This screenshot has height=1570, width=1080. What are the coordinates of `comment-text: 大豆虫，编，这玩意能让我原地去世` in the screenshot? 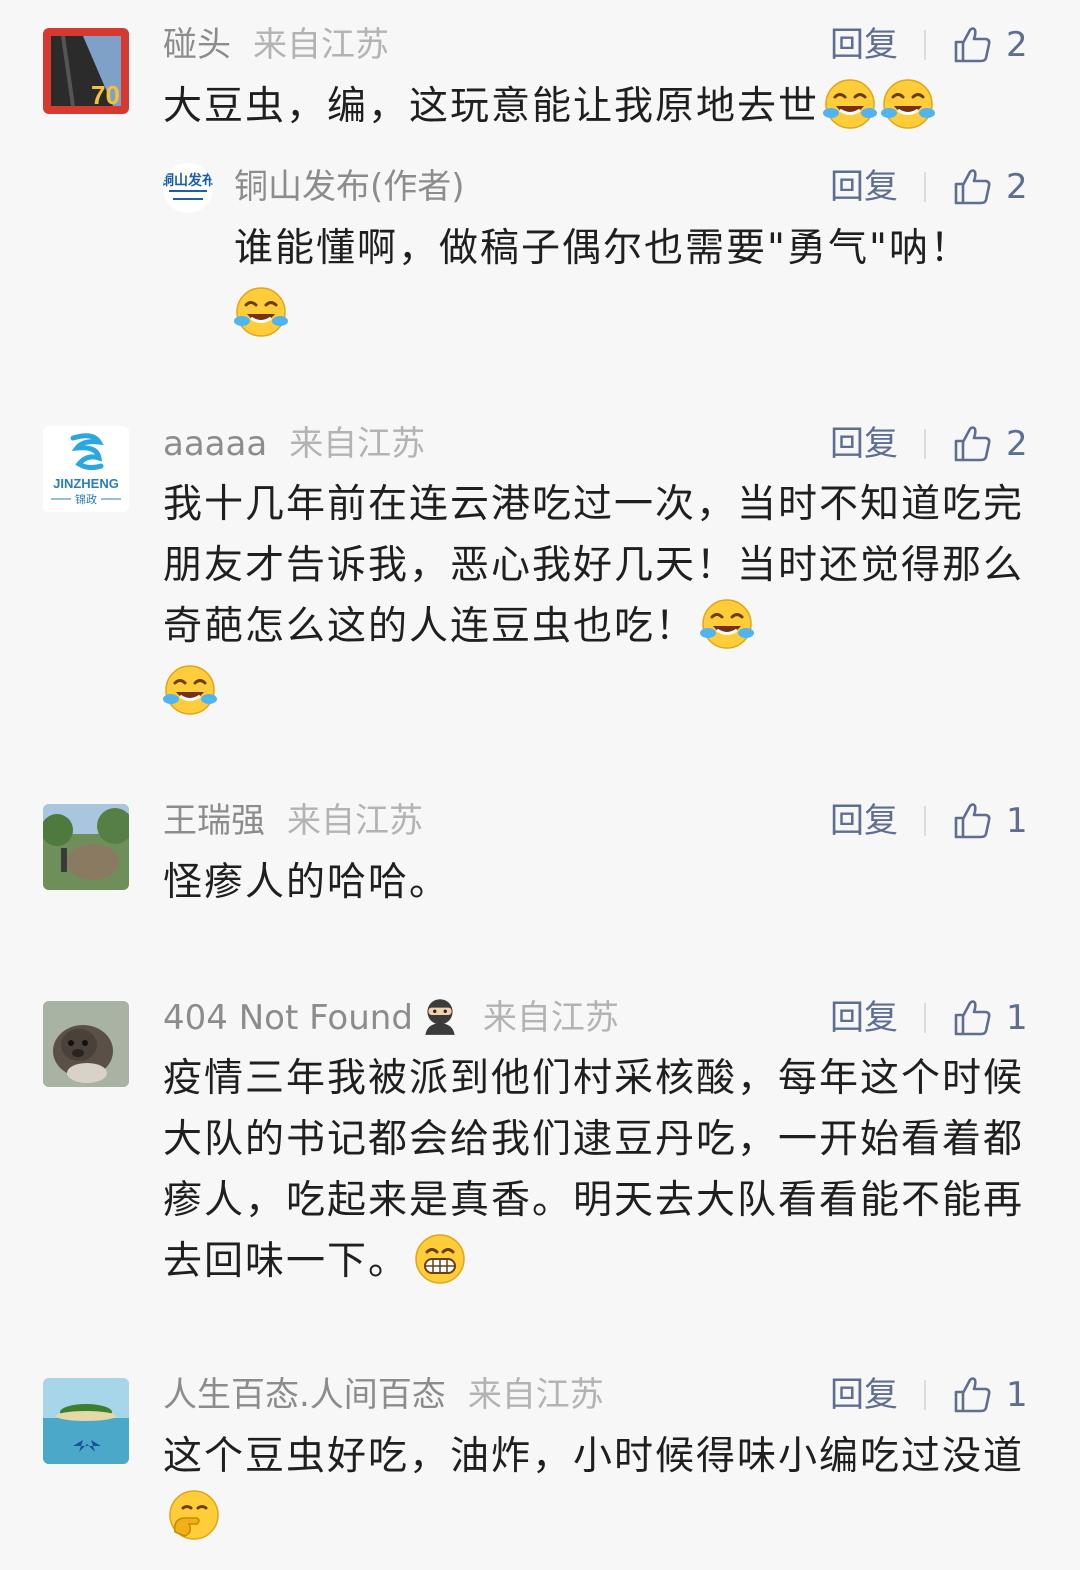 It's located at (598, 106).